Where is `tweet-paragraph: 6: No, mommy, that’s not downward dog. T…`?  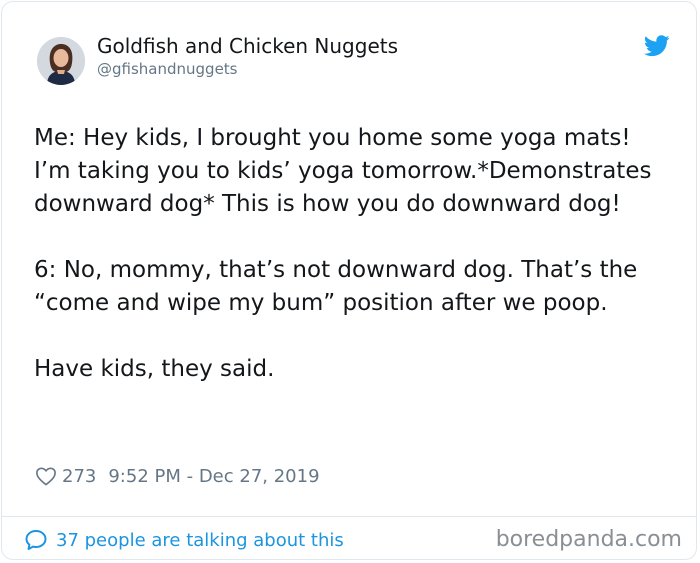 tweet-paragraph: 6: No, mommy, that’s not downward dog. T… is located at coordinates (336, 286).